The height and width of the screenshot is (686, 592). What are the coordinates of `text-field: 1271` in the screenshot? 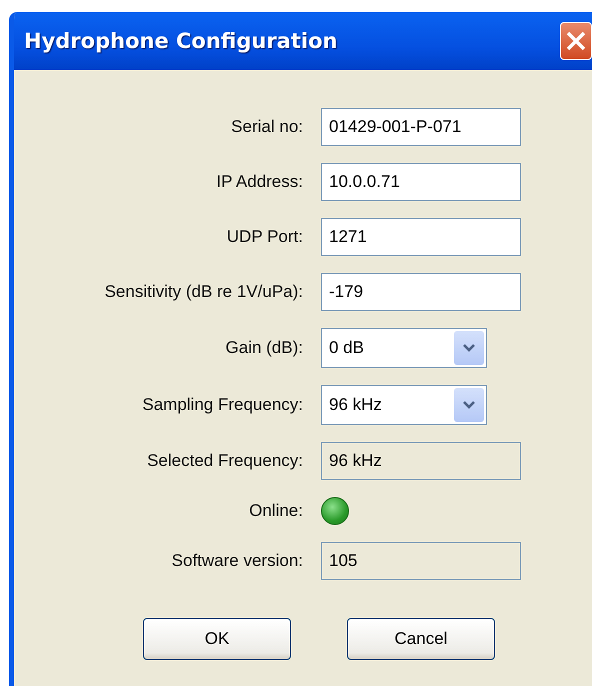 It's located at (421, 237).